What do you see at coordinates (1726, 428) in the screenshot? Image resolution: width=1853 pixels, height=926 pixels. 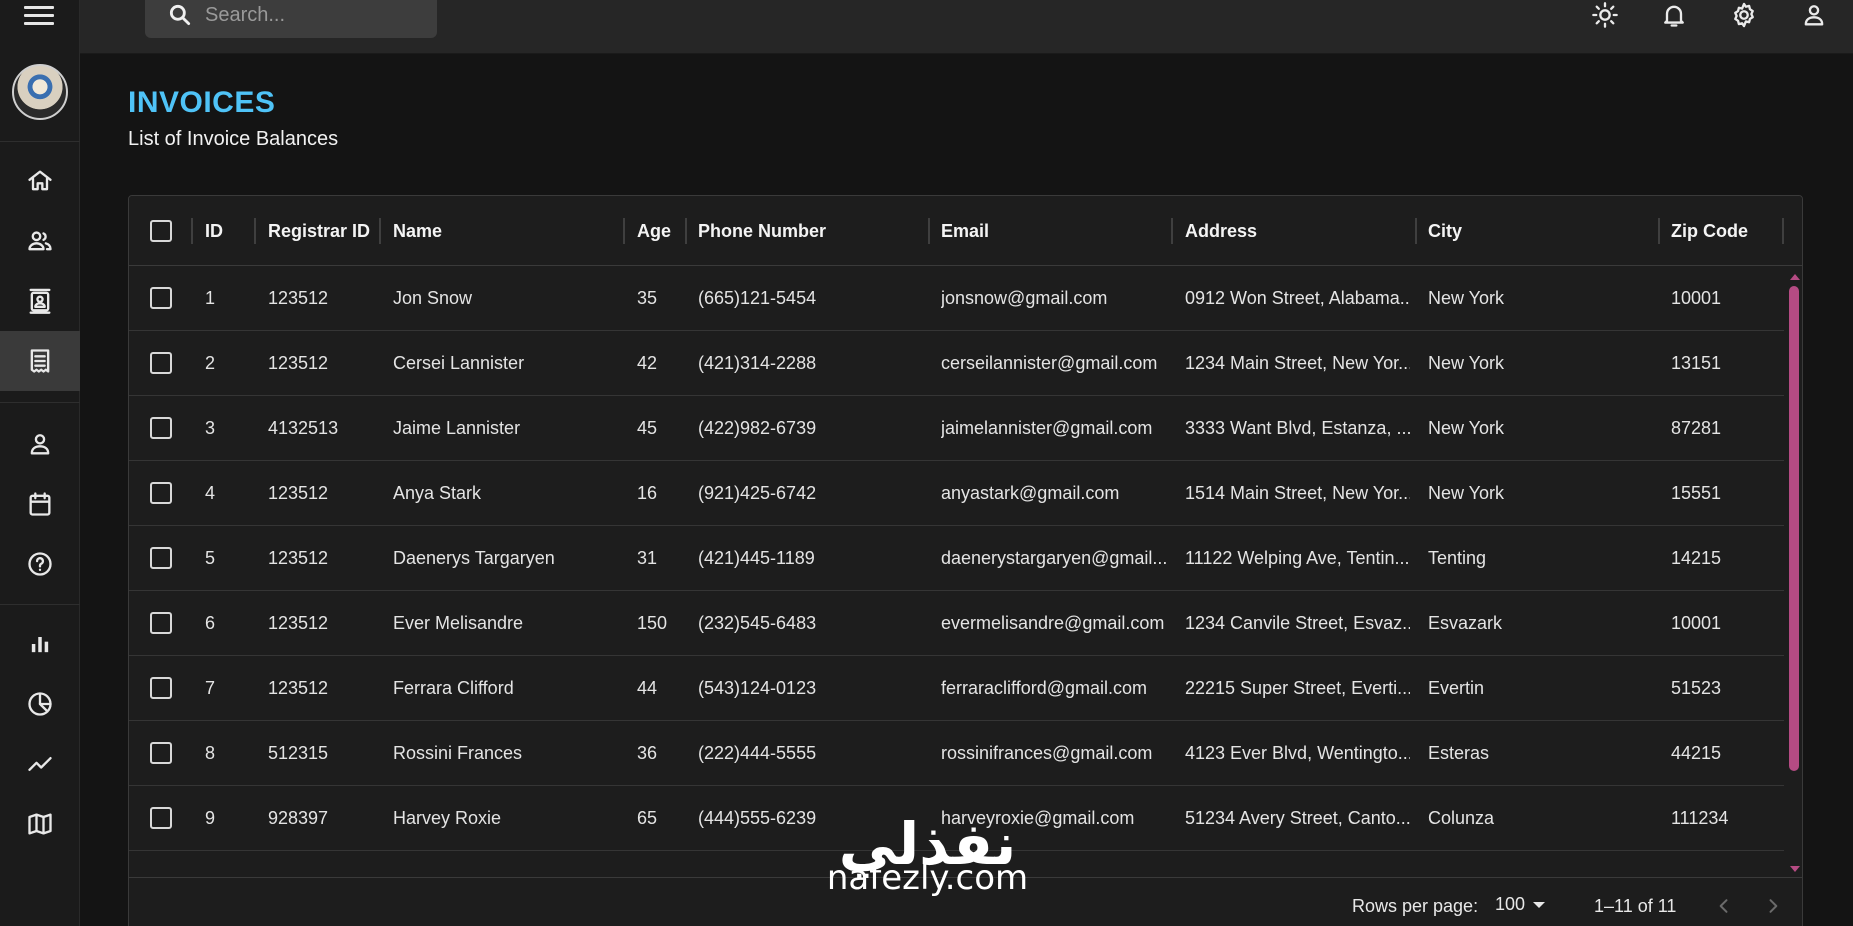 I see `cell-zip: 87281` at bounding box center [1726, 428].